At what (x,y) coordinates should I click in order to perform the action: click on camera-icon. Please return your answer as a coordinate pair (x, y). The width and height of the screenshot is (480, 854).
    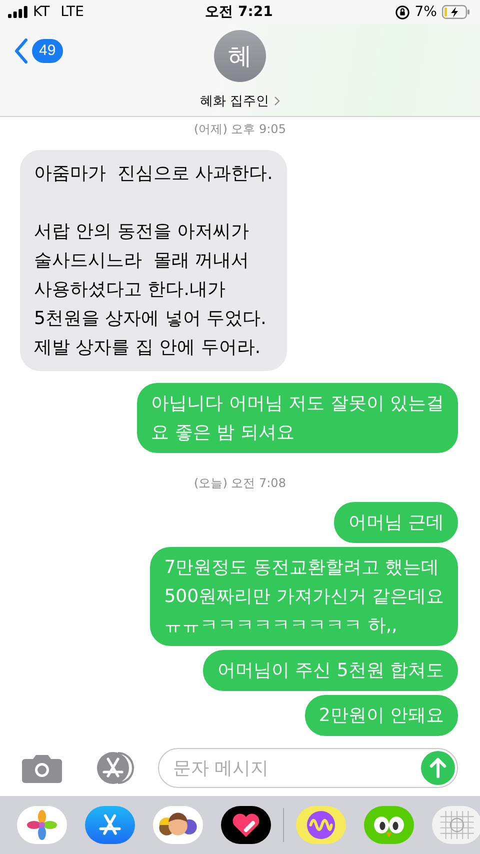
    Looking at the image, I should click on (42, 768).